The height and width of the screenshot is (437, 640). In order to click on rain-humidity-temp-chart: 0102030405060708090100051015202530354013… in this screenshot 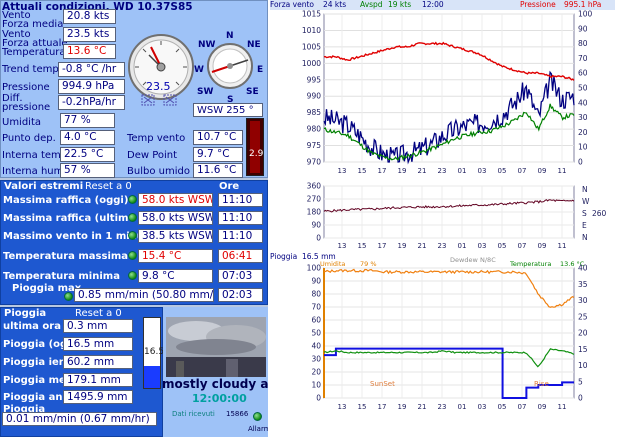, I will do `click(447, 337)`.